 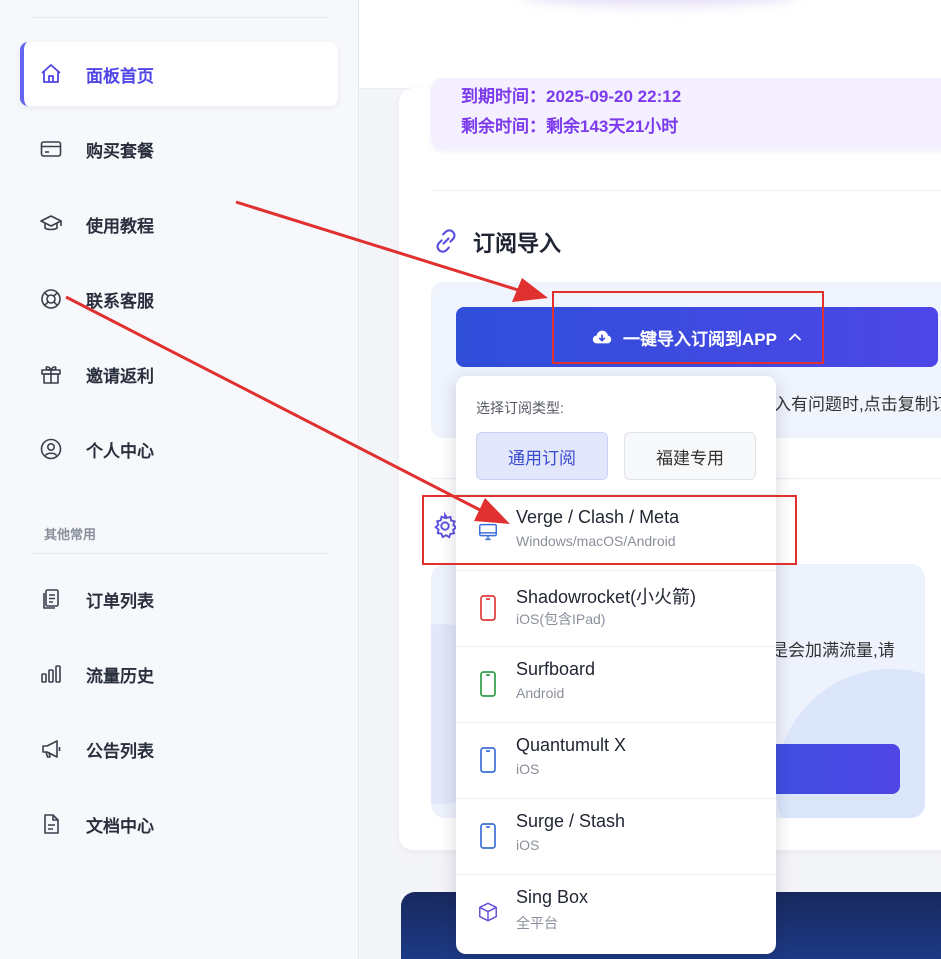 I want to click on expiry-date-text: 到期时间：2025-09-20 22:12, so click(x=571, y=96).